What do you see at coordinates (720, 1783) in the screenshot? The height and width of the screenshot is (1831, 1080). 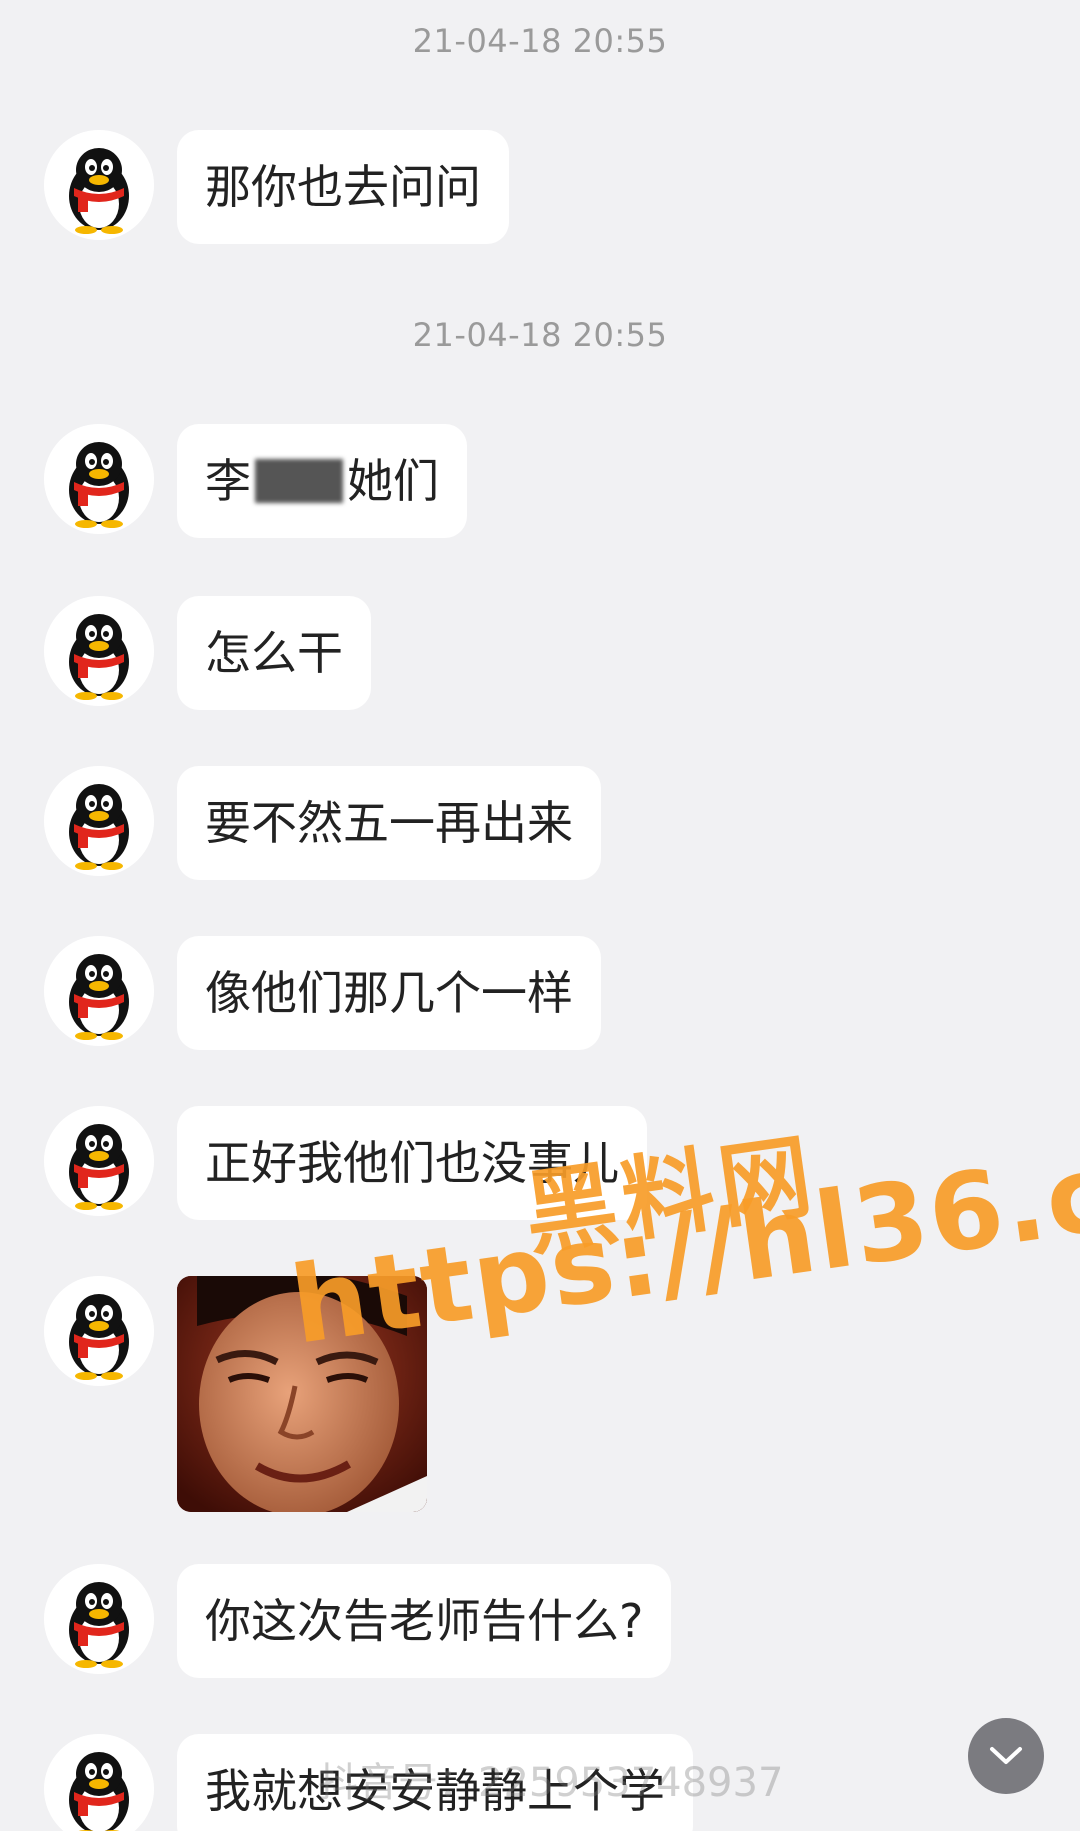 I see `watermark-faint-tail: 48937` at bounding box center [720, 1783].